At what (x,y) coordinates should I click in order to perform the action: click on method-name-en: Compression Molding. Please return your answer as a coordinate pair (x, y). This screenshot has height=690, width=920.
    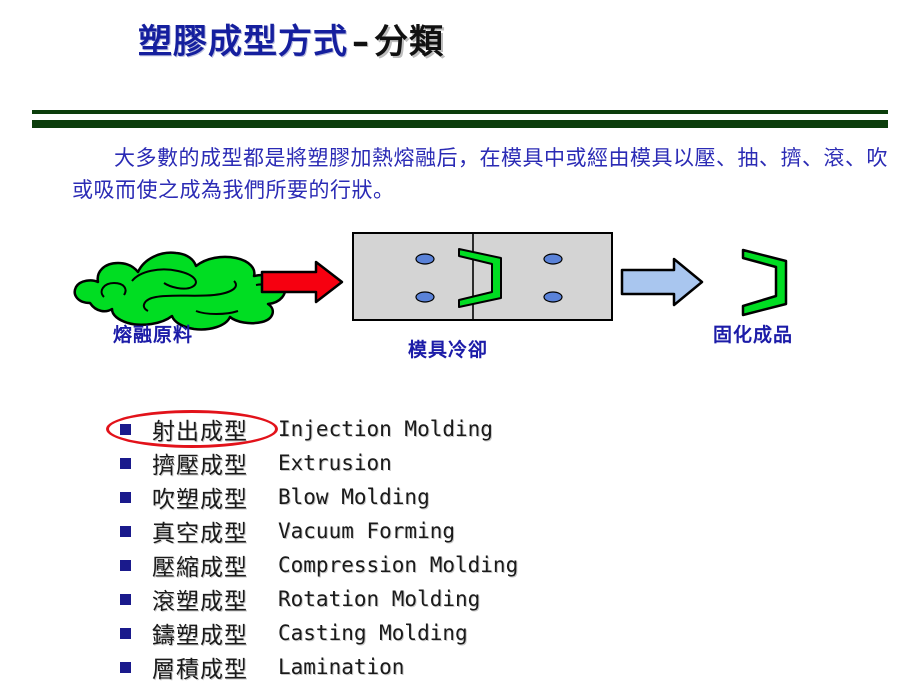
    Looking at the image, I should click on (398, 565).